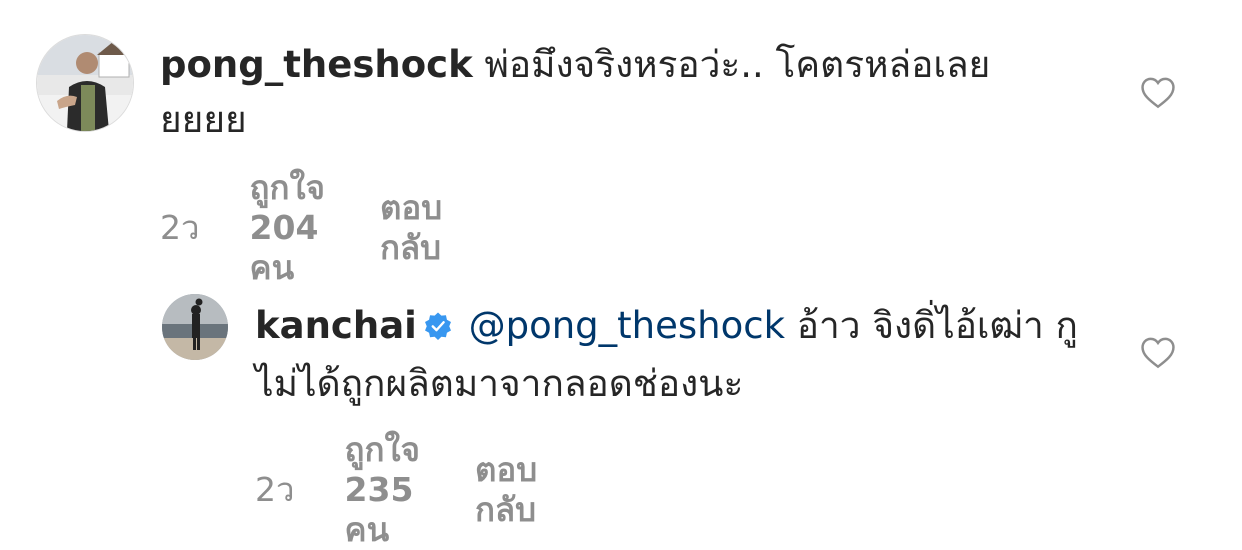  Describe the element at coordinates (287, 228) in the screenshot. I see `likes-count: ถูกใจ 204 คน` at that location.